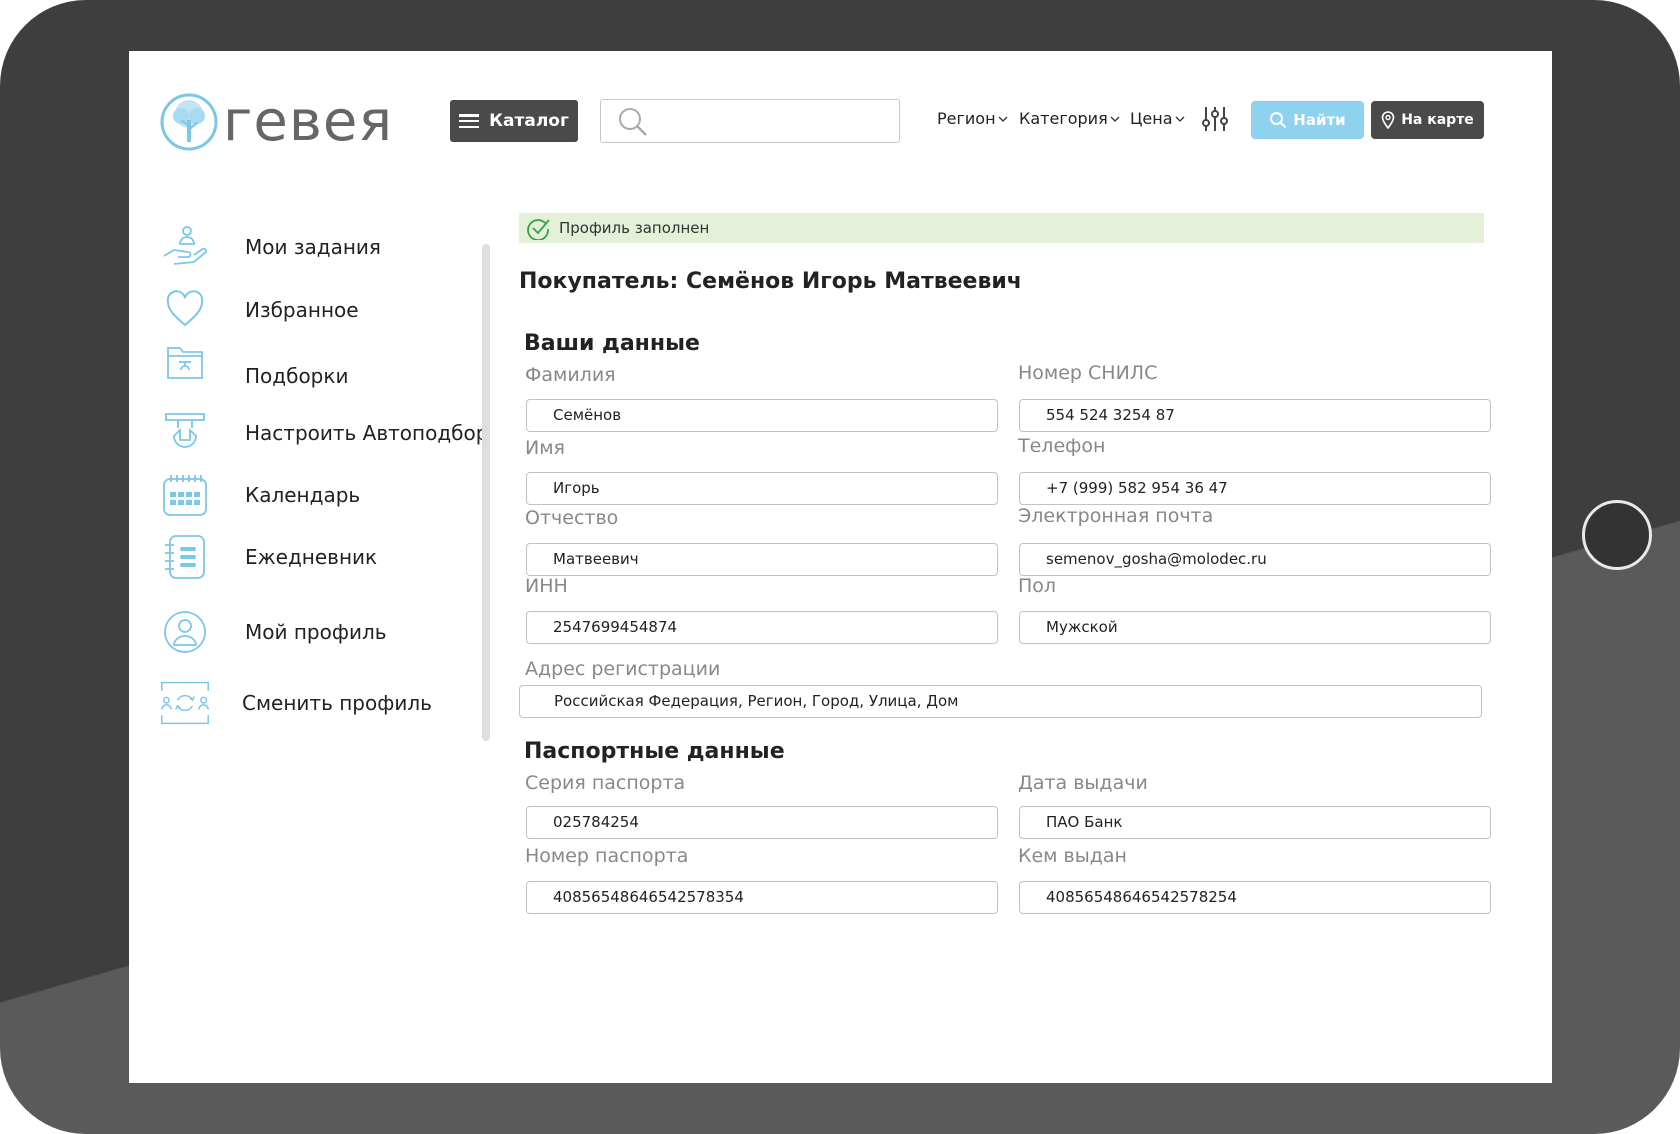 This screenshot has width=1680, height=1134. I want to click on check-circle-icon, so click(538, 229).